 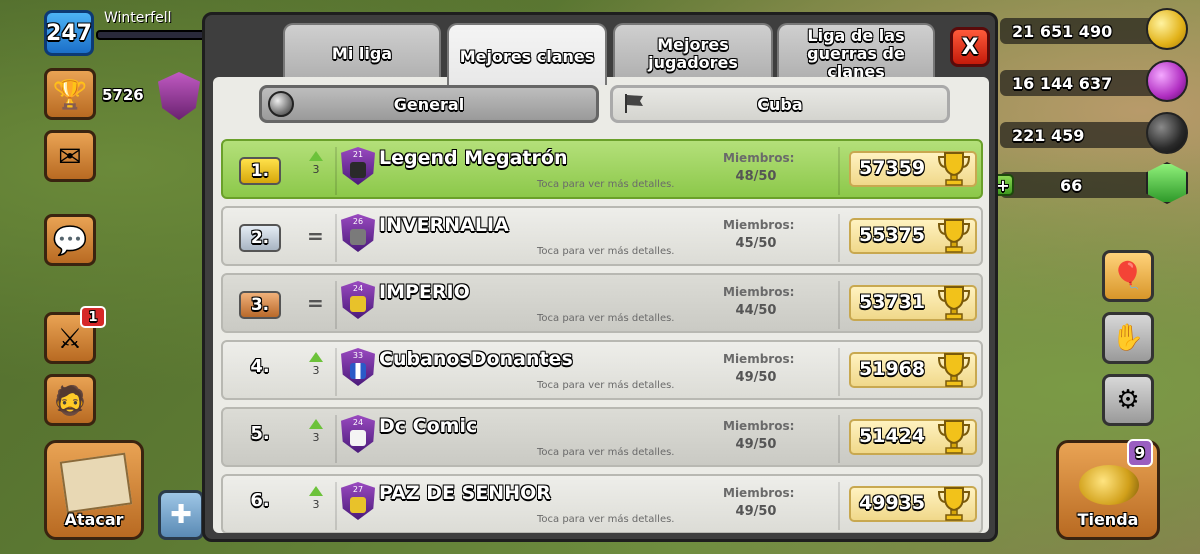 I want to click on shop-button: 9 Tienda, so click(x=1108, y=489).